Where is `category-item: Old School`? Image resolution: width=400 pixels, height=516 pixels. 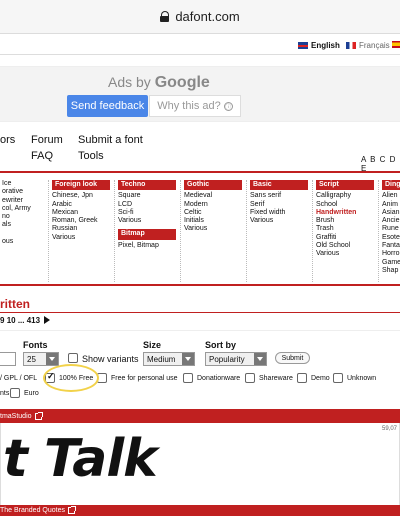 category-item: Old School is located at coordinates (345, 246).